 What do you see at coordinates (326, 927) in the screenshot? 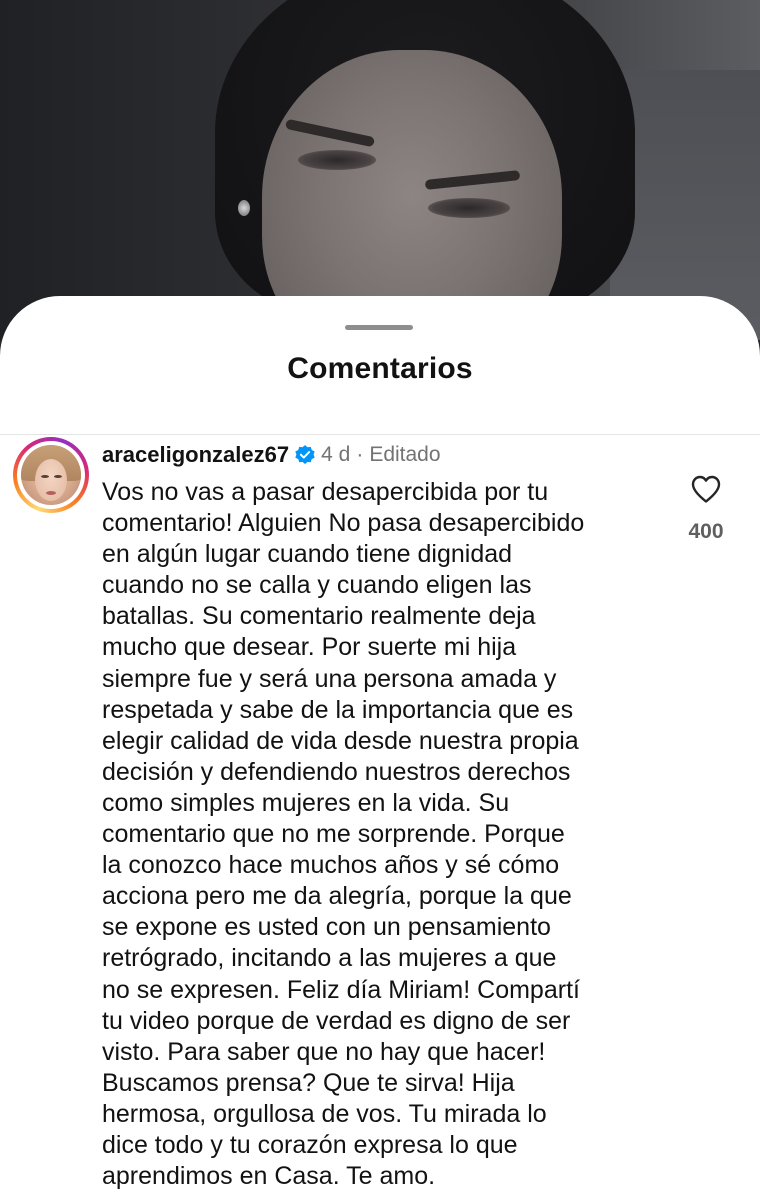
I see `comment-text-line: se expone es usted con un pensamiento` at bounding box center [326, 927].